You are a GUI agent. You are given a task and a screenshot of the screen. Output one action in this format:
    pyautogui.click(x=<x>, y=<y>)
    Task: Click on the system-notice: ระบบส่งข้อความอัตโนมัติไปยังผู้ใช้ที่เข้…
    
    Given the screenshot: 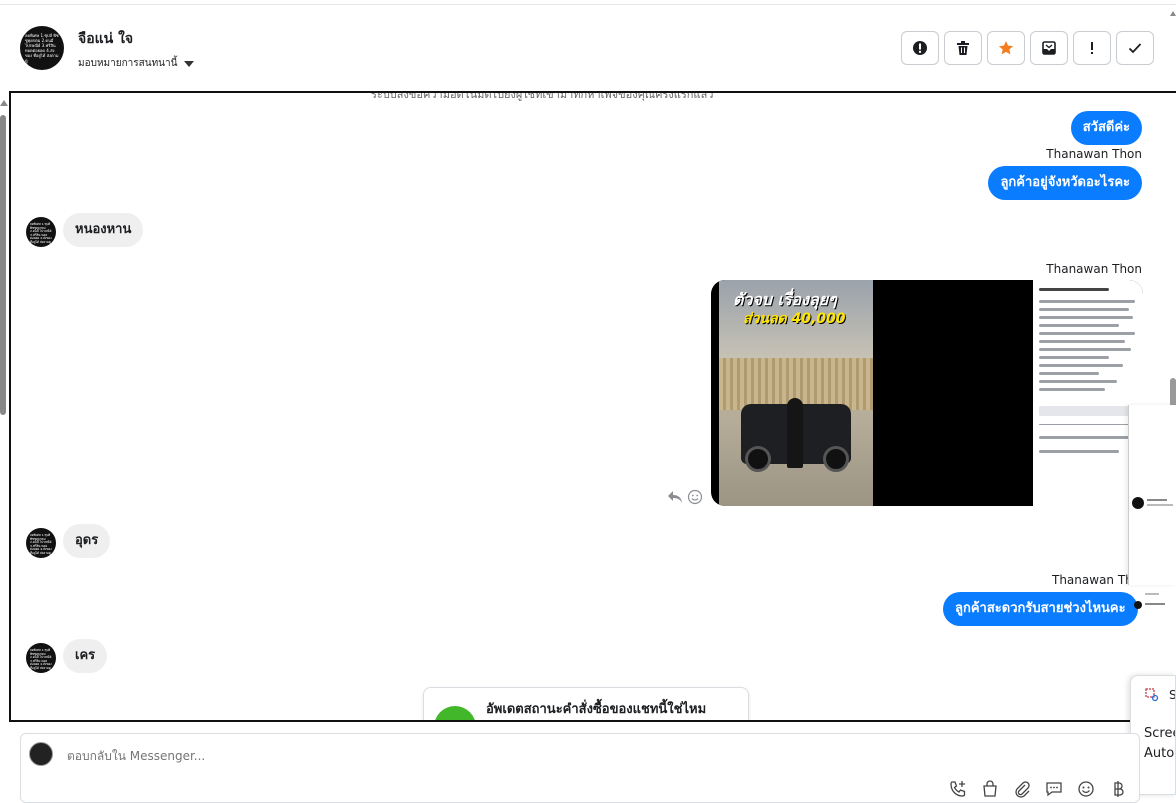 What is the action you would take?
    pyautogui.click(x=542, y=96)
    